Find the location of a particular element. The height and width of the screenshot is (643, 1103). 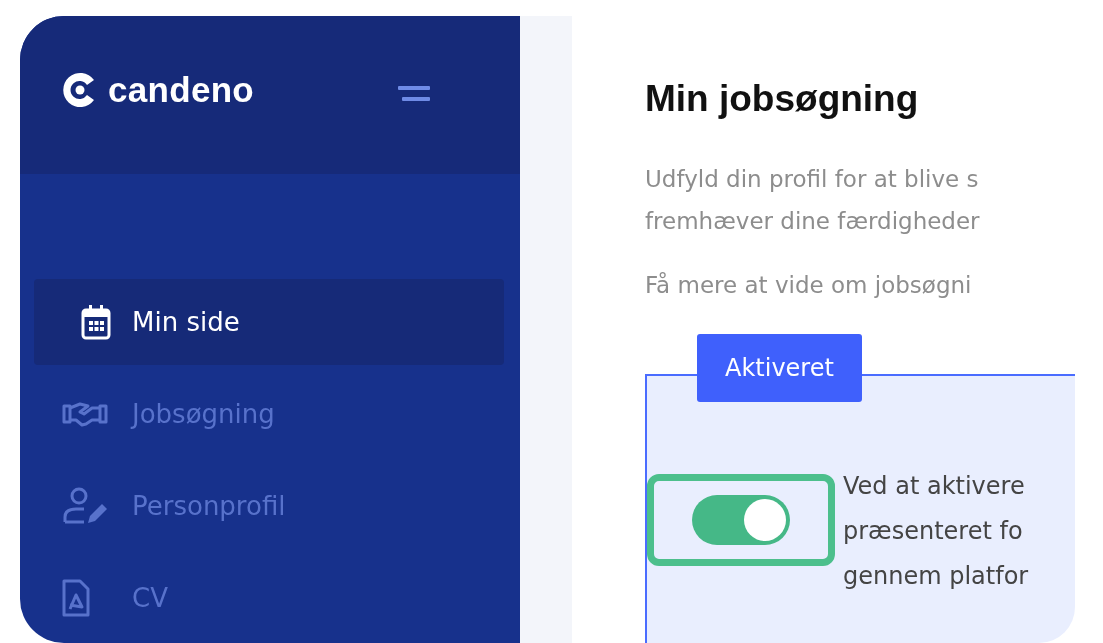

nav-item: Personprofil is located at coordinates (269, 506).